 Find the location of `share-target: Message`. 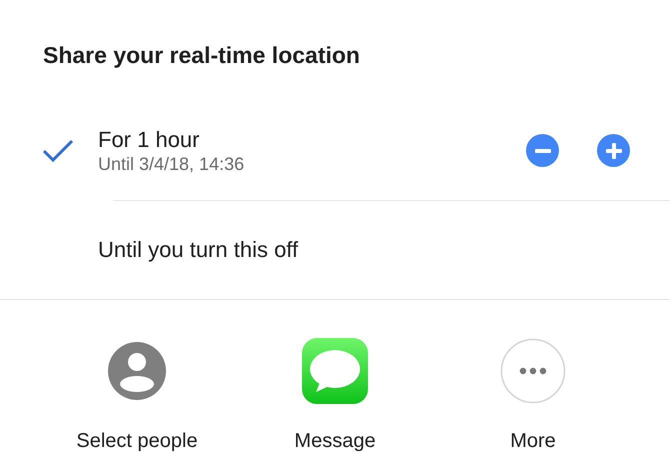

share-target: Message is located at coordinates (335, 397).